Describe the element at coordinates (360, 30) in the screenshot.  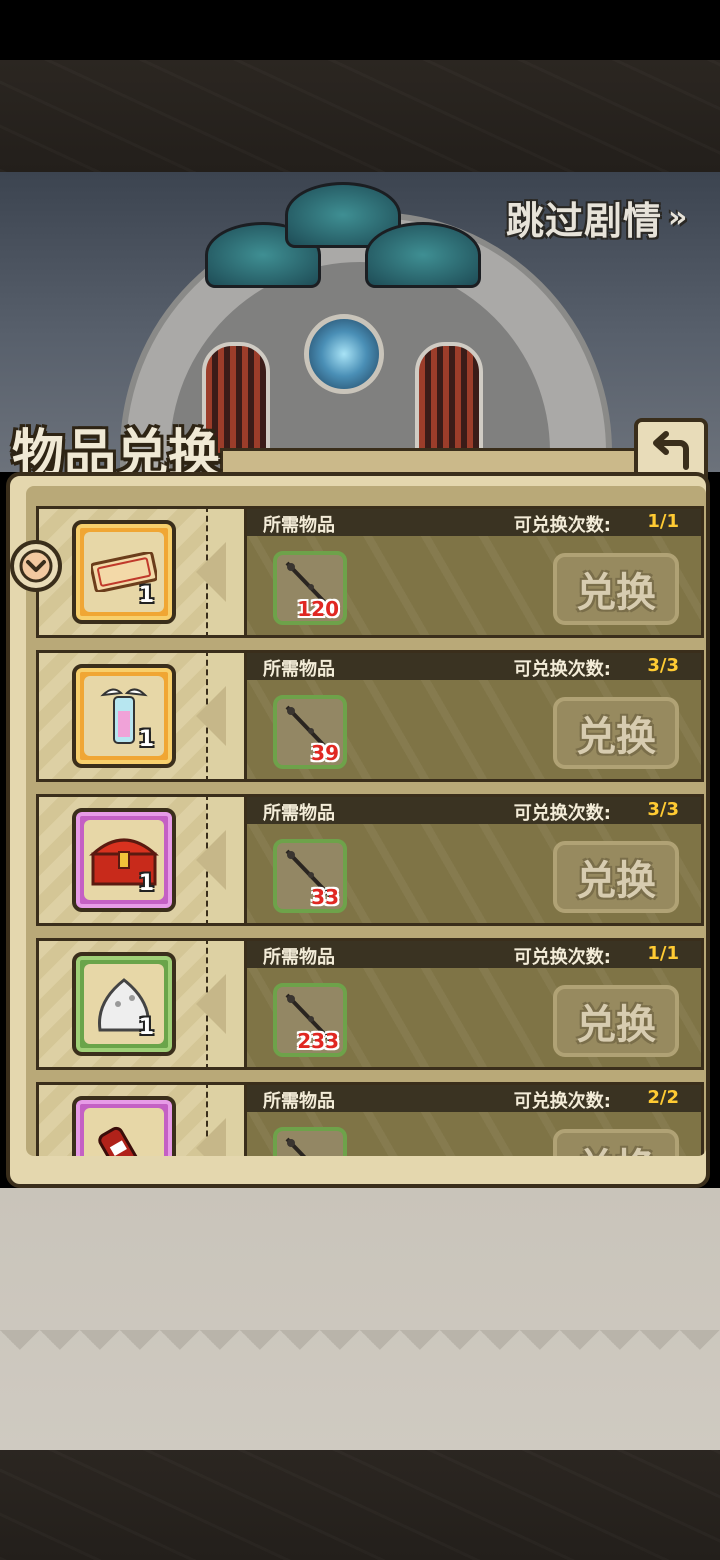
I see `status-bar` at that location.